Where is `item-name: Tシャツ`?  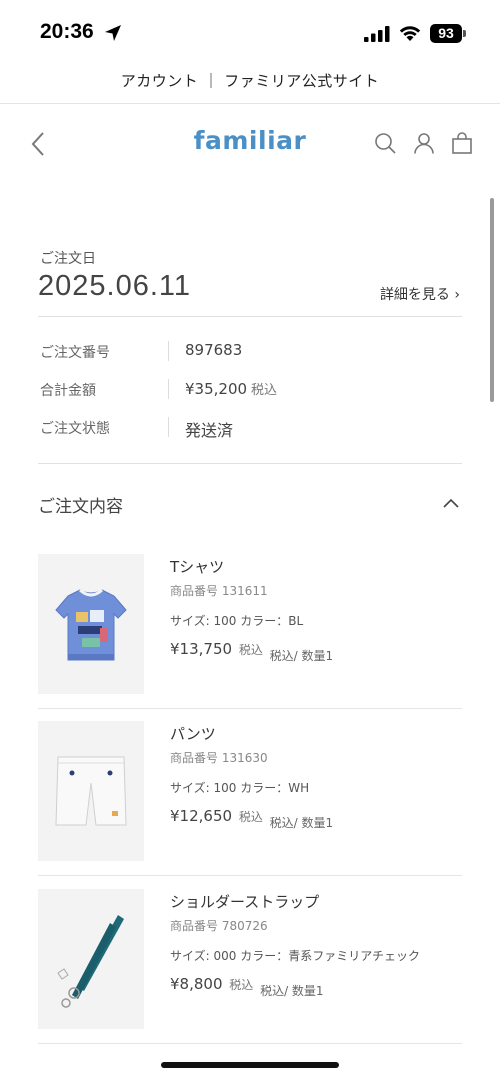 item-name: Tシャツ is located at coordinates (197, 566).